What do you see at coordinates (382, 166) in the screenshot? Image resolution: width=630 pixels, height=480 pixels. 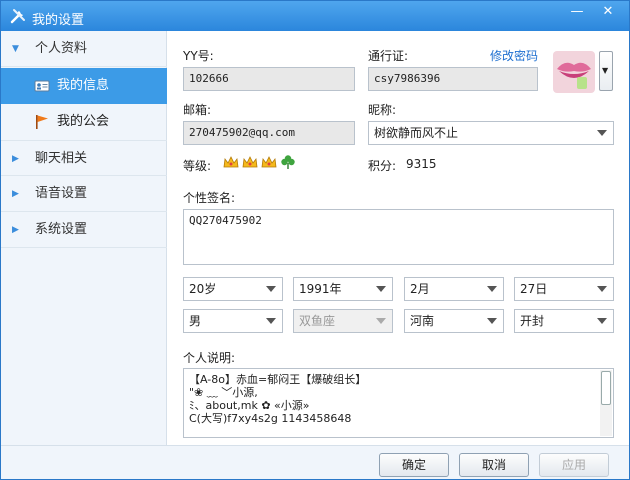 I see `points-label: 积分:` at bounding box center [382, 166].